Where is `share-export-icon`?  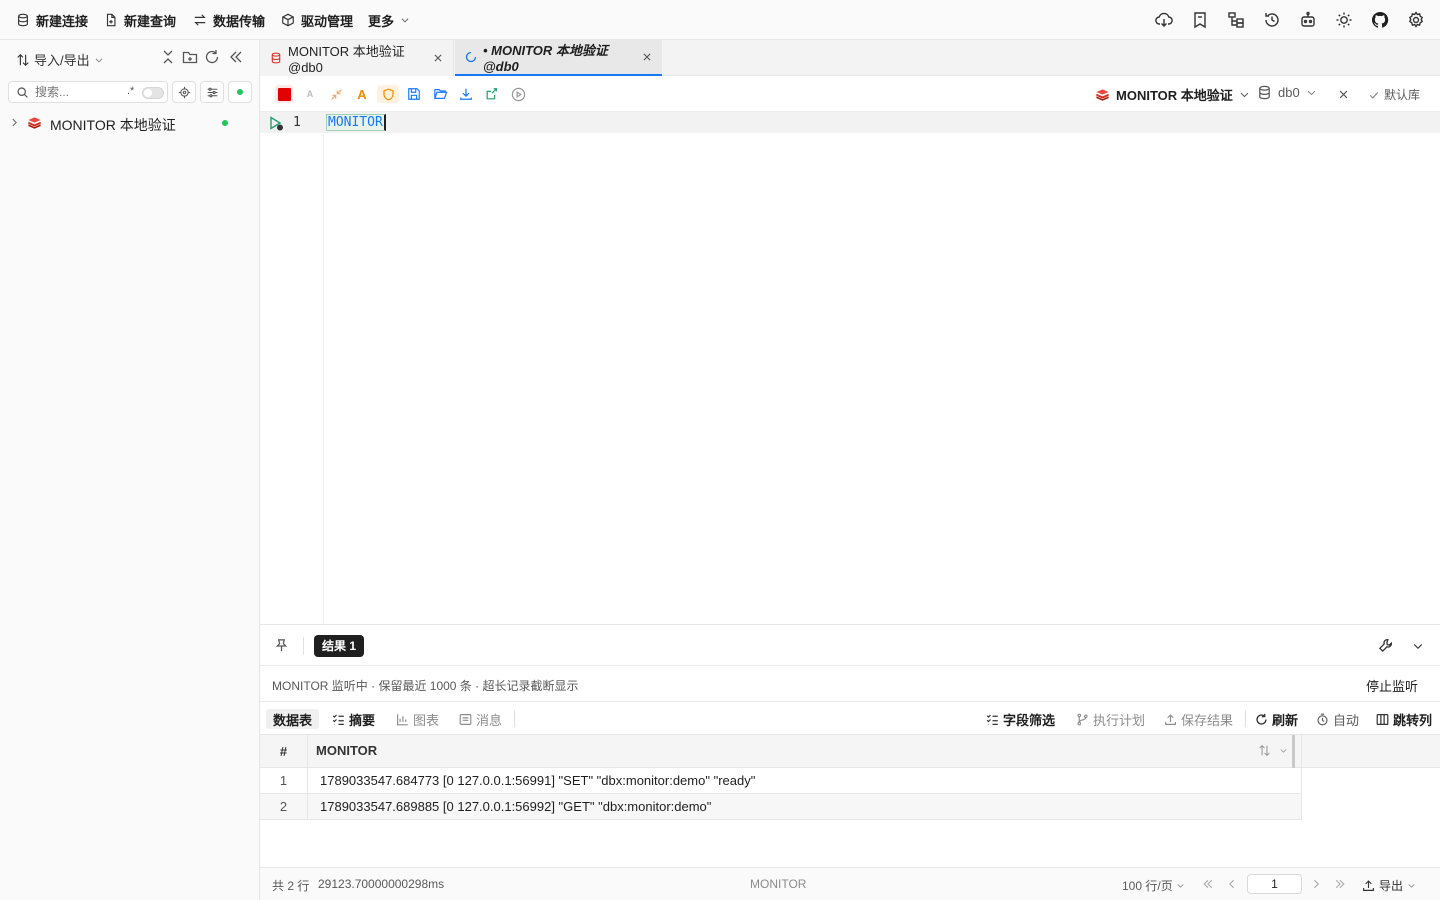
share-export-icon is located at coordinates (492, 94).